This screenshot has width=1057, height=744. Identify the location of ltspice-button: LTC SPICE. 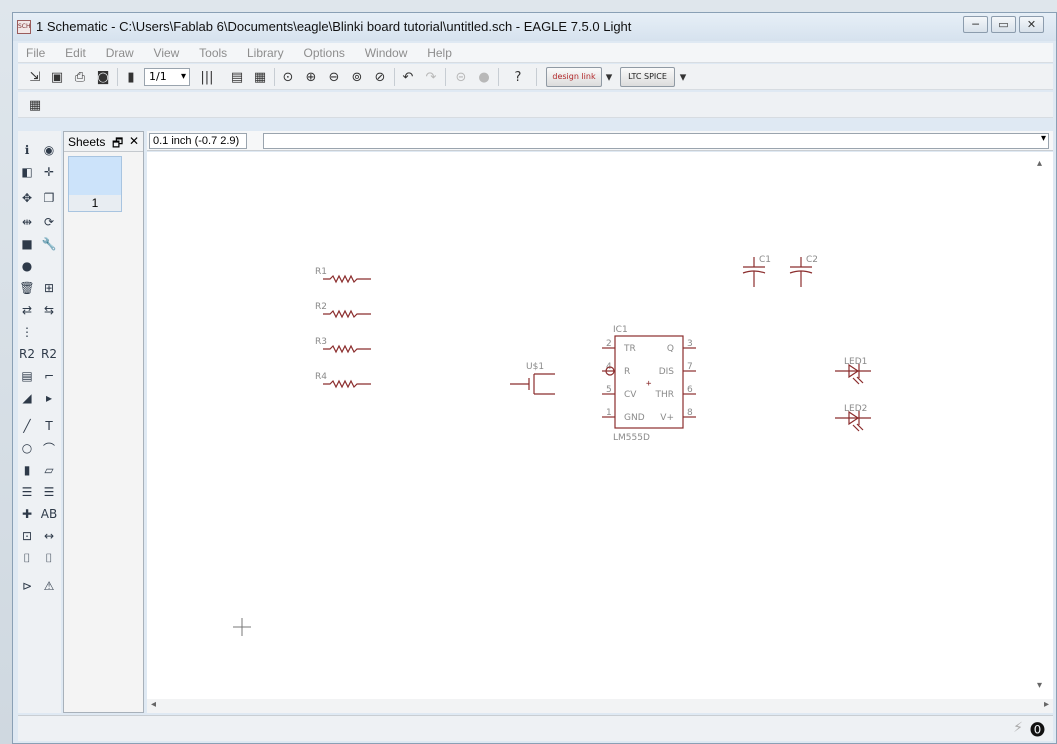
(647, 77).